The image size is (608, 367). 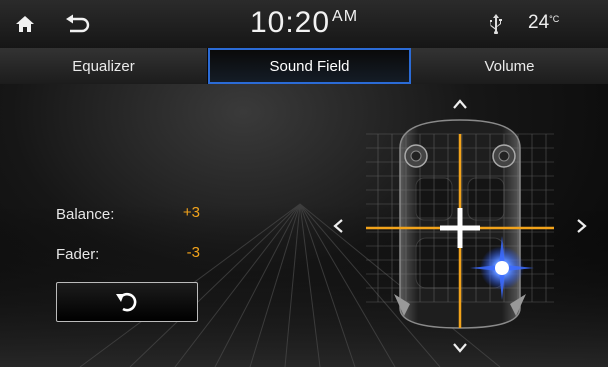 What do you see at coordinates (539, 22) in the screenshot?
I see `temperature-value: 24` at bounding box center [539, 22].